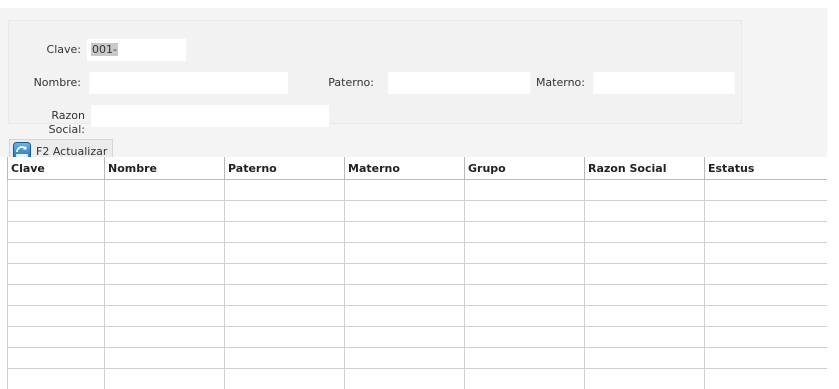  I want to click on paterno-field, so click(459, 83).